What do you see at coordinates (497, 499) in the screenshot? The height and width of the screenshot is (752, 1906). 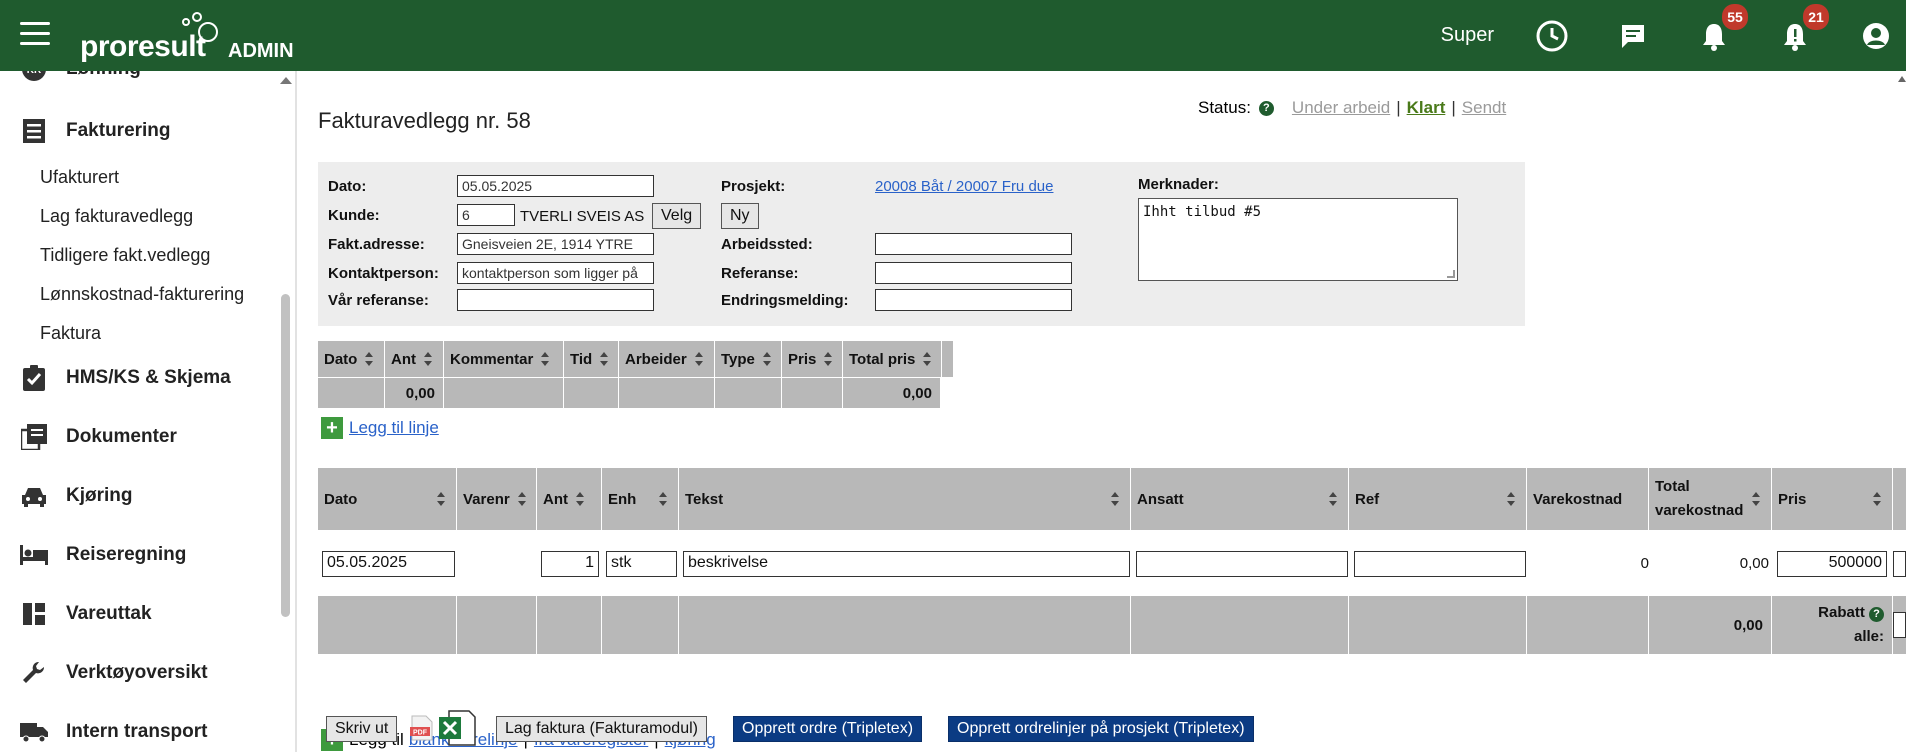 I see `col-header-varenr: Varenr` at bounding box center [497, 499].